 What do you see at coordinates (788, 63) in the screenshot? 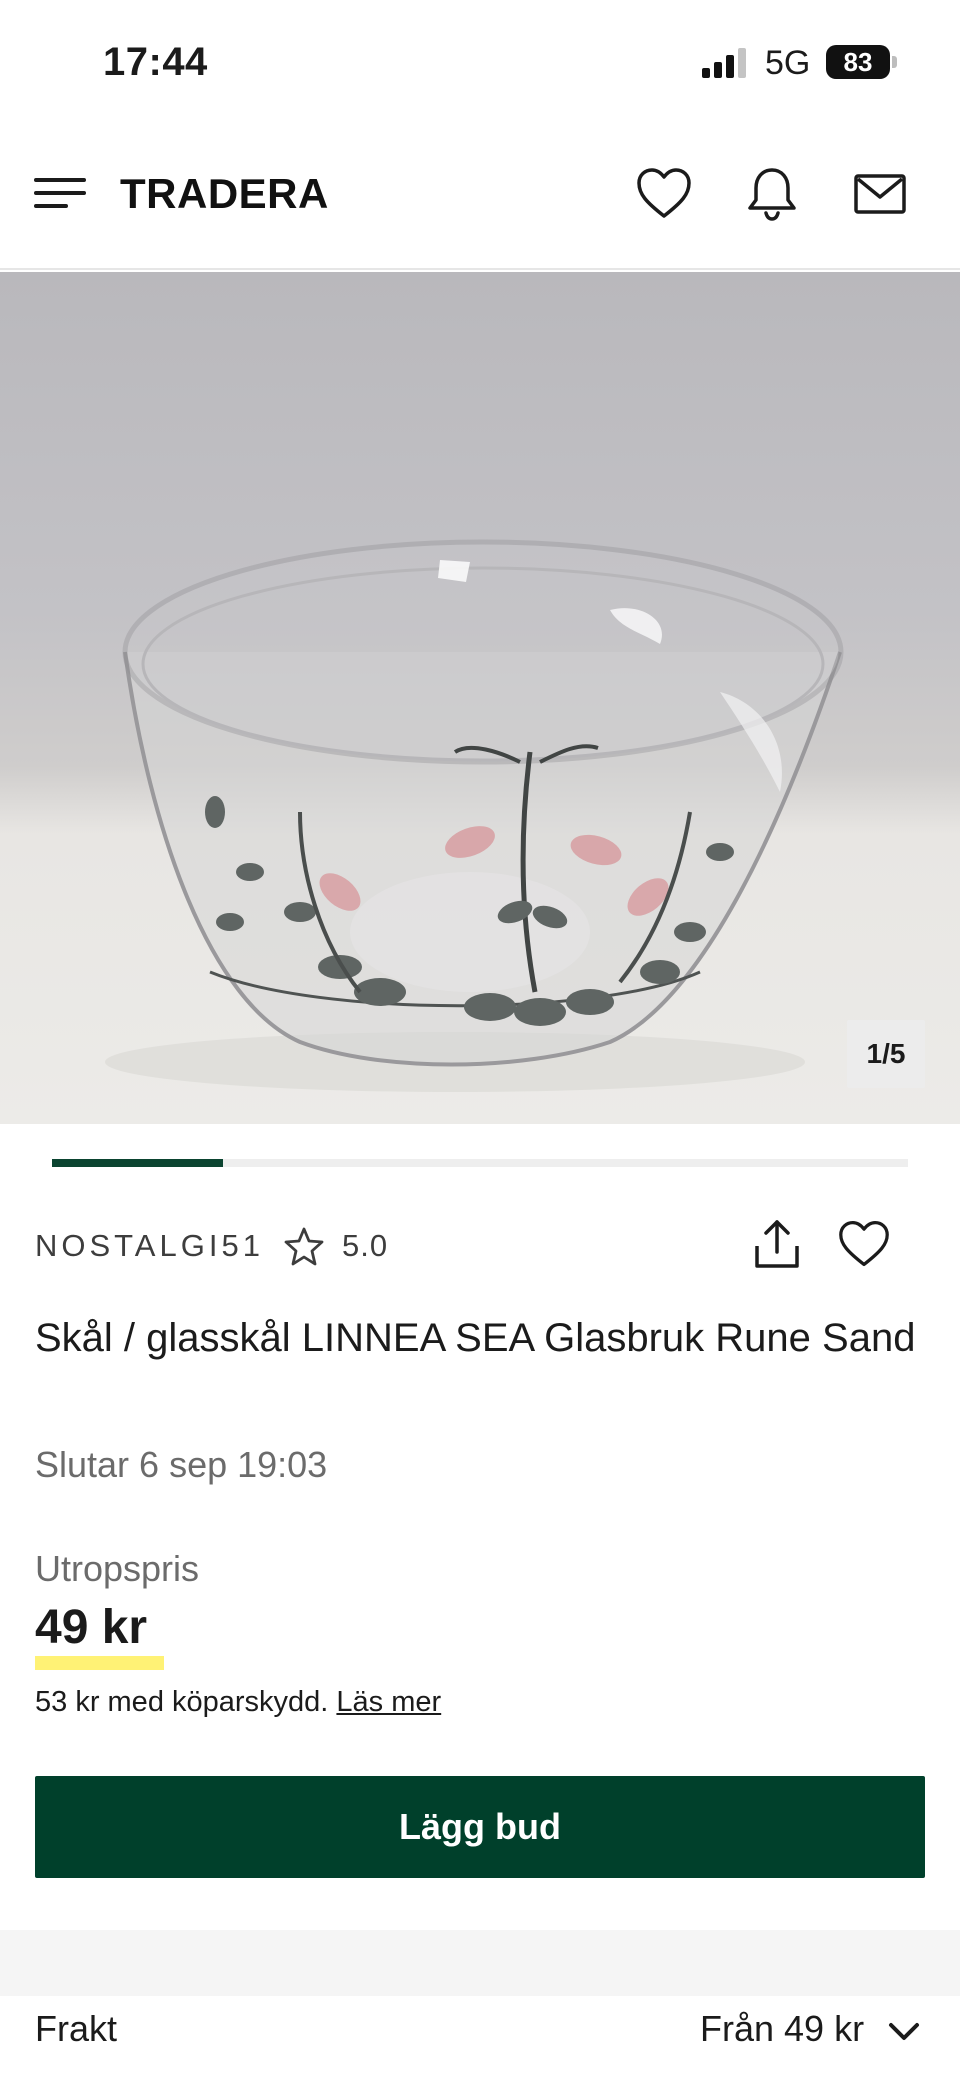
I see `network-type: 5G` at bounding box center [788, 63].